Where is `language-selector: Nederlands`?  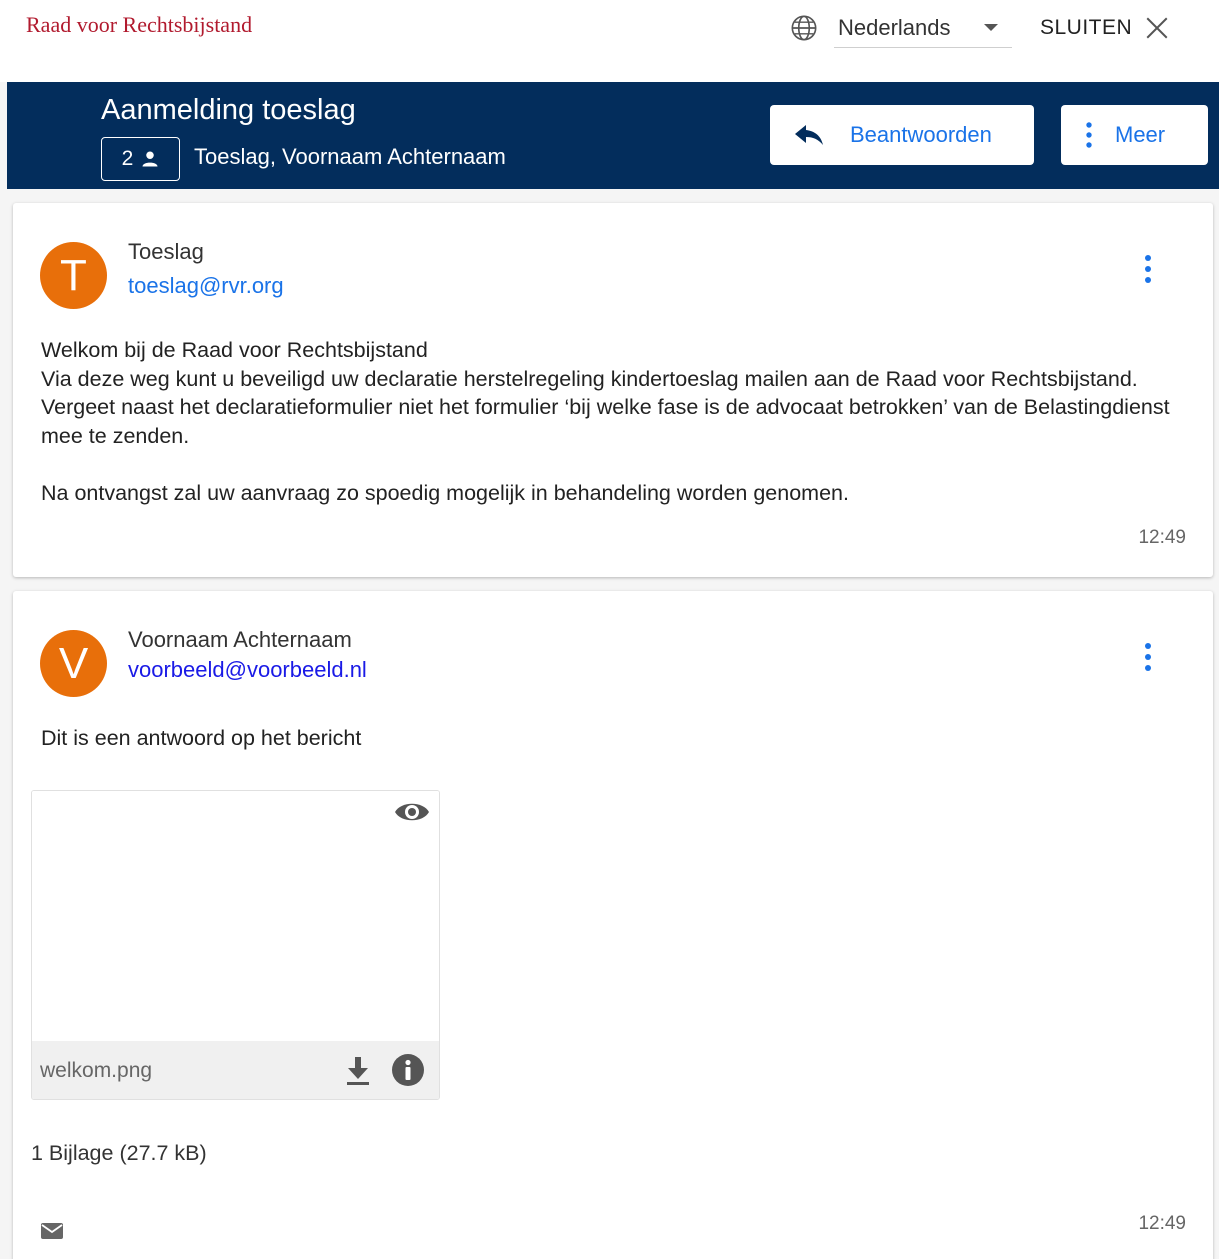
language-selector: Nederlands is located at coordinates (901, 28).